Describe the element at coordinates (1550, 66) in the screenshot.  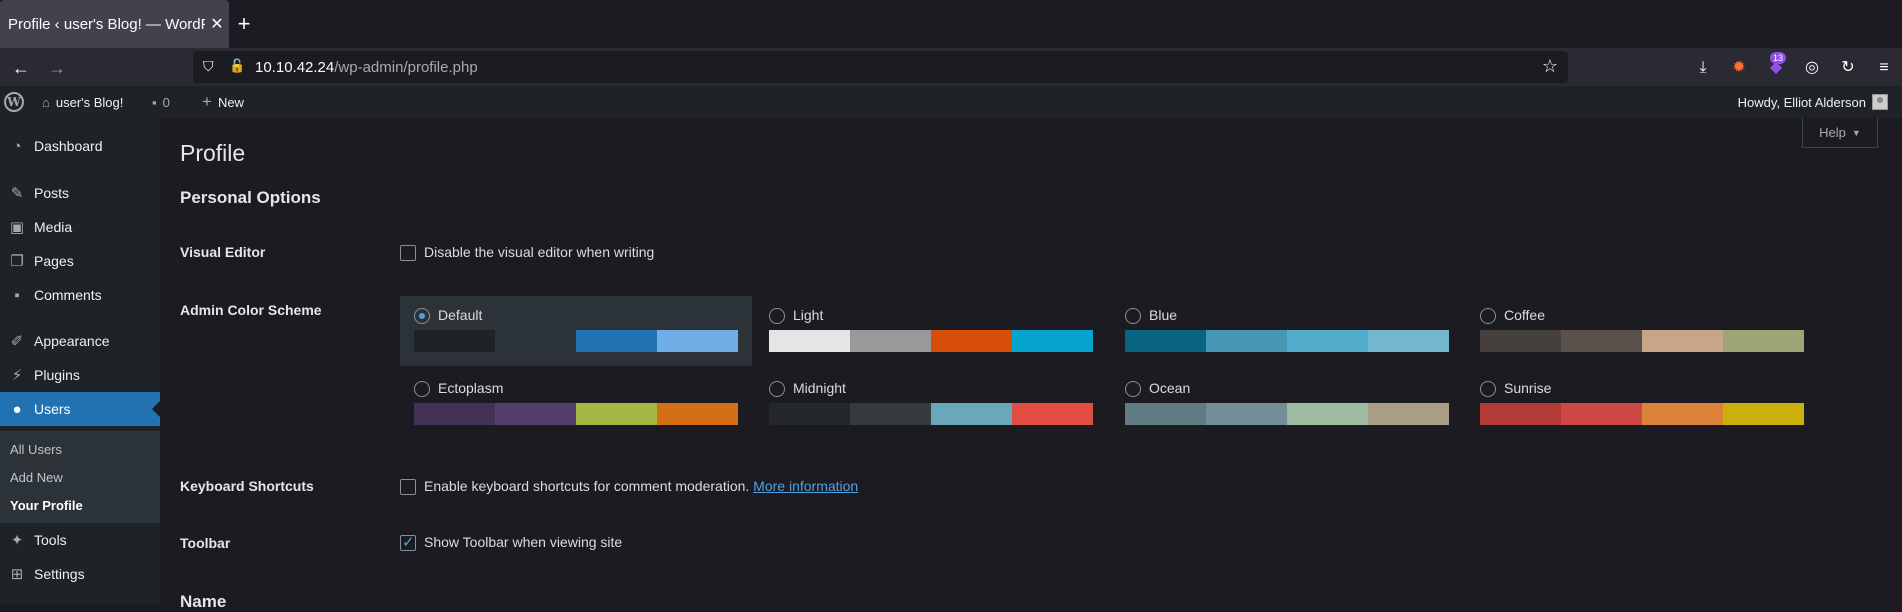
I see `bookmark-star-icon: ☆` at that location.